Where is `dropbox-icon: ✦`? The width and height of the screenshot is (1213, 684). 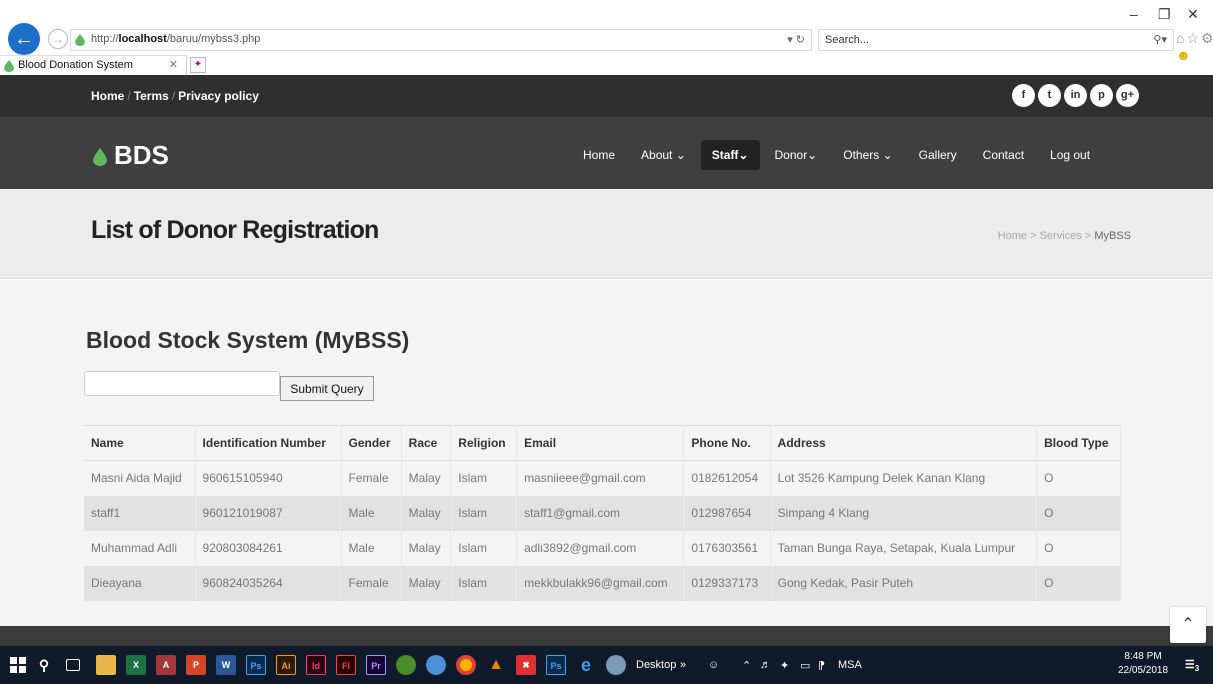 dropbox-icon: ✦ is located at coordinates (784, 665).